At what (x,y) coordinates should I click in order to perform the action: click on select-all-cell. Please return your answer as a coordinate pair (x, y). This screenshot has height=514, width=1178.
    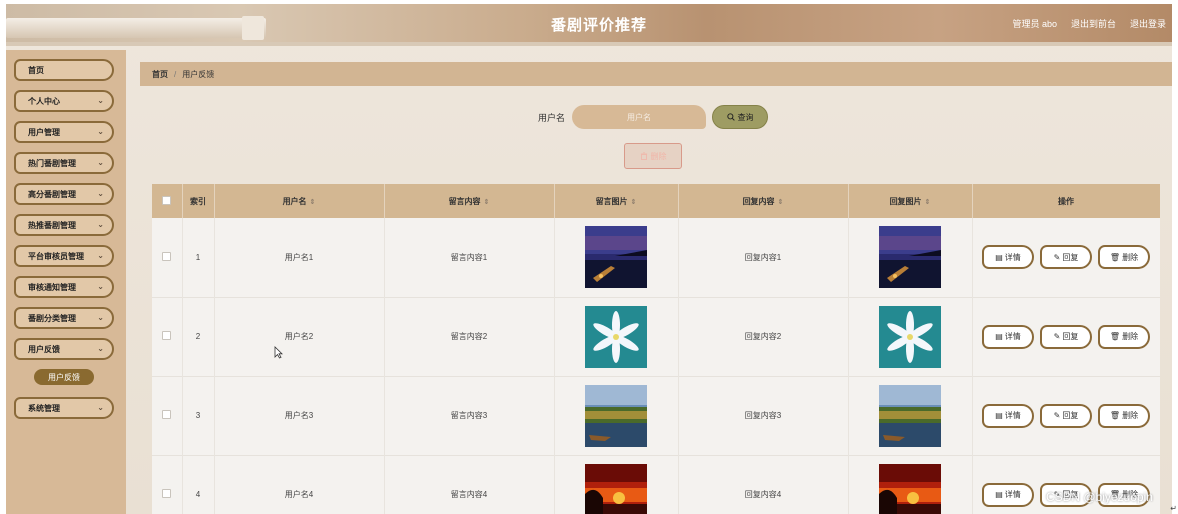
    Looking at the image, I should click on (167, 201).